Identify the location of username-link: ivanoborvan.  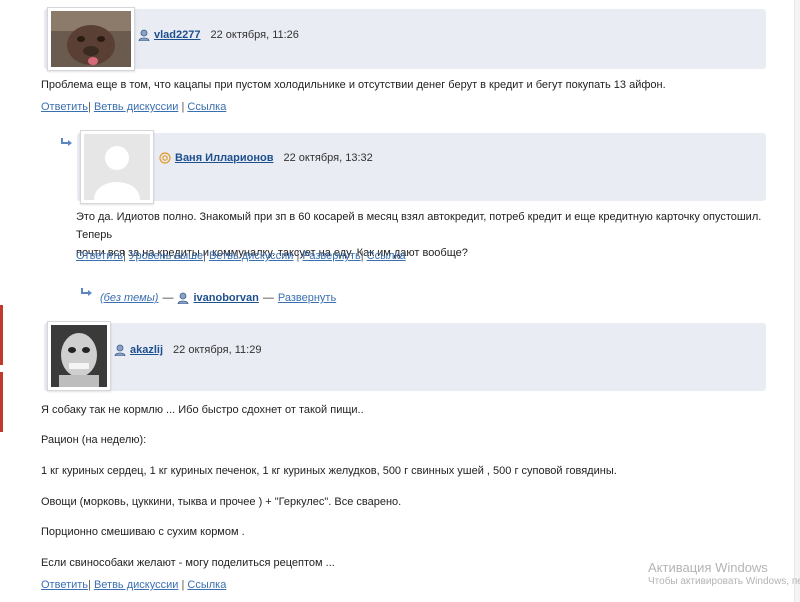
(225, 298).